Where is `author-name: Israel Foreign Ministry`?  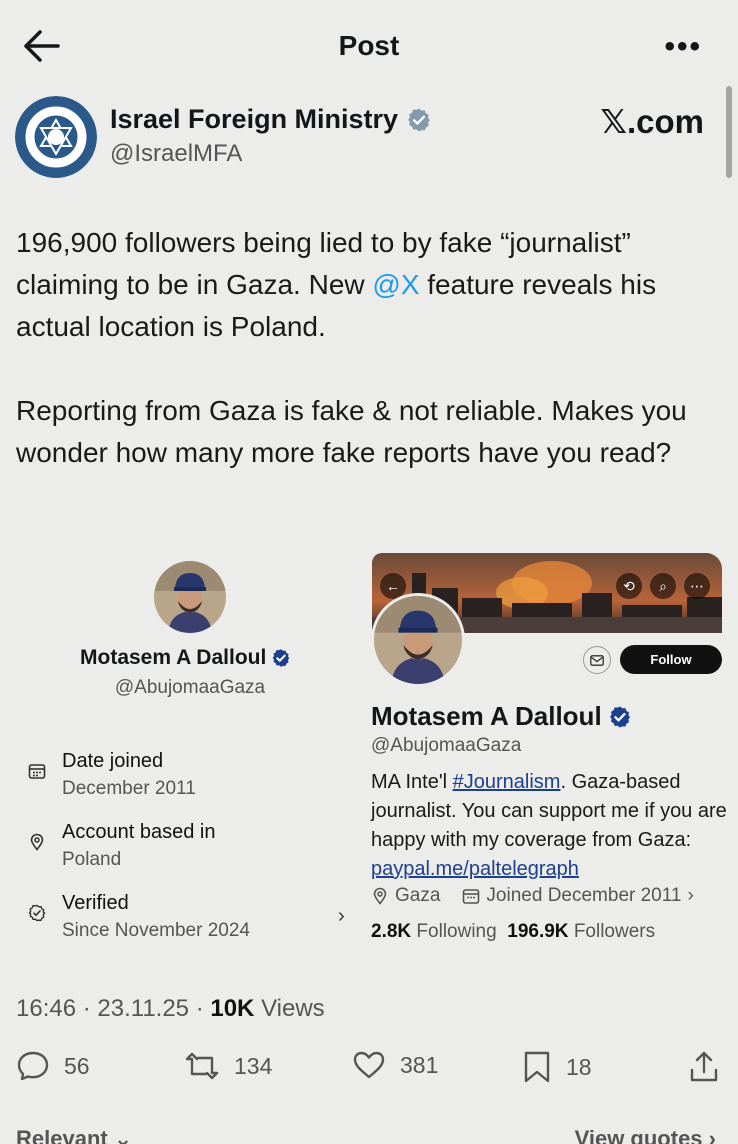 author-name: Israel Foreign Ministry is located at coordinates (271, 119).